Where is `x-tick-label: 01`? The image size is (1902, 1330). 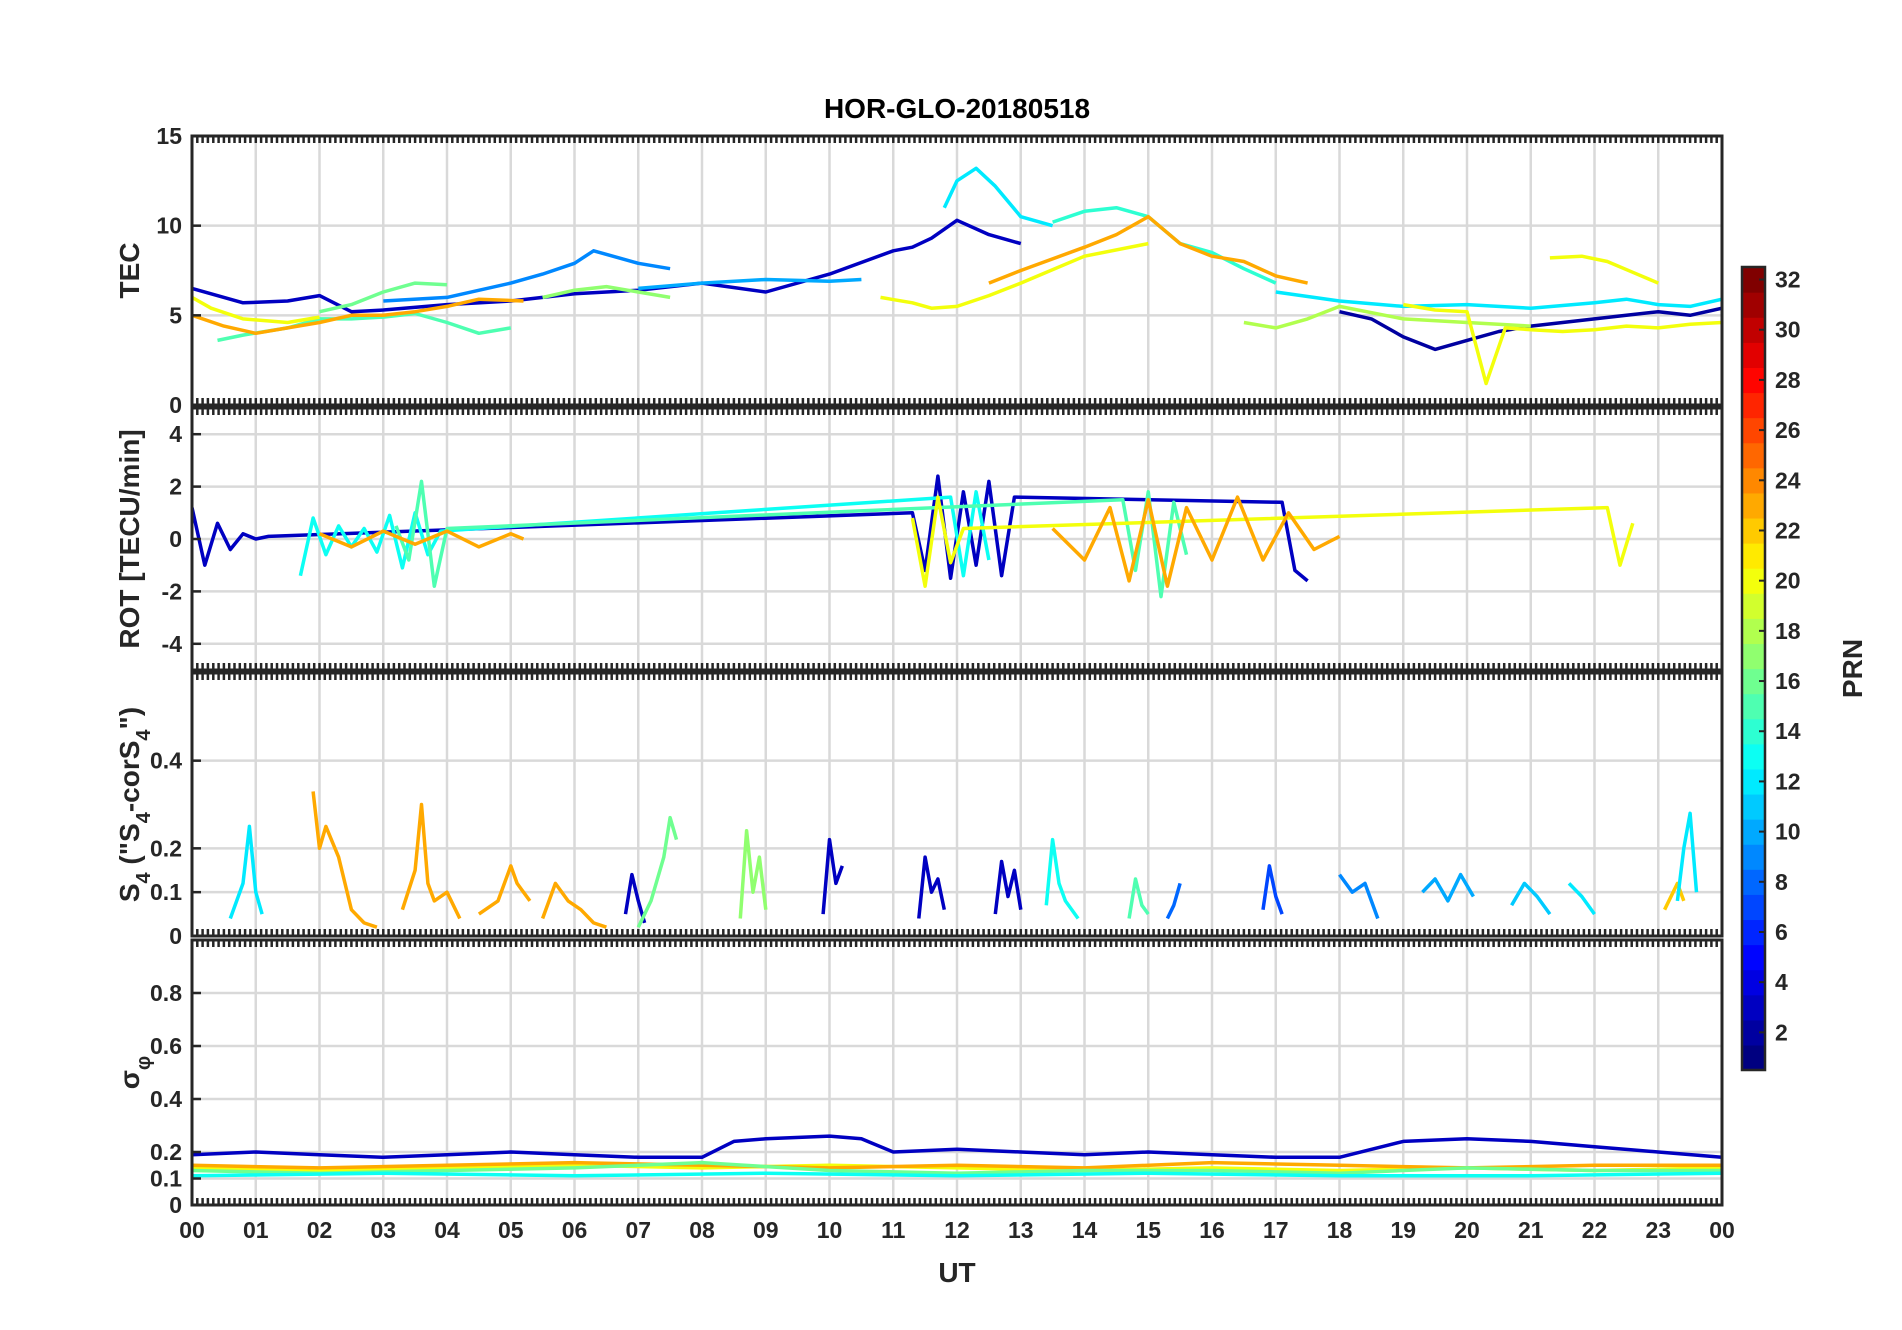 x-tick-label: 01 is located at coordinates (256, 1230).